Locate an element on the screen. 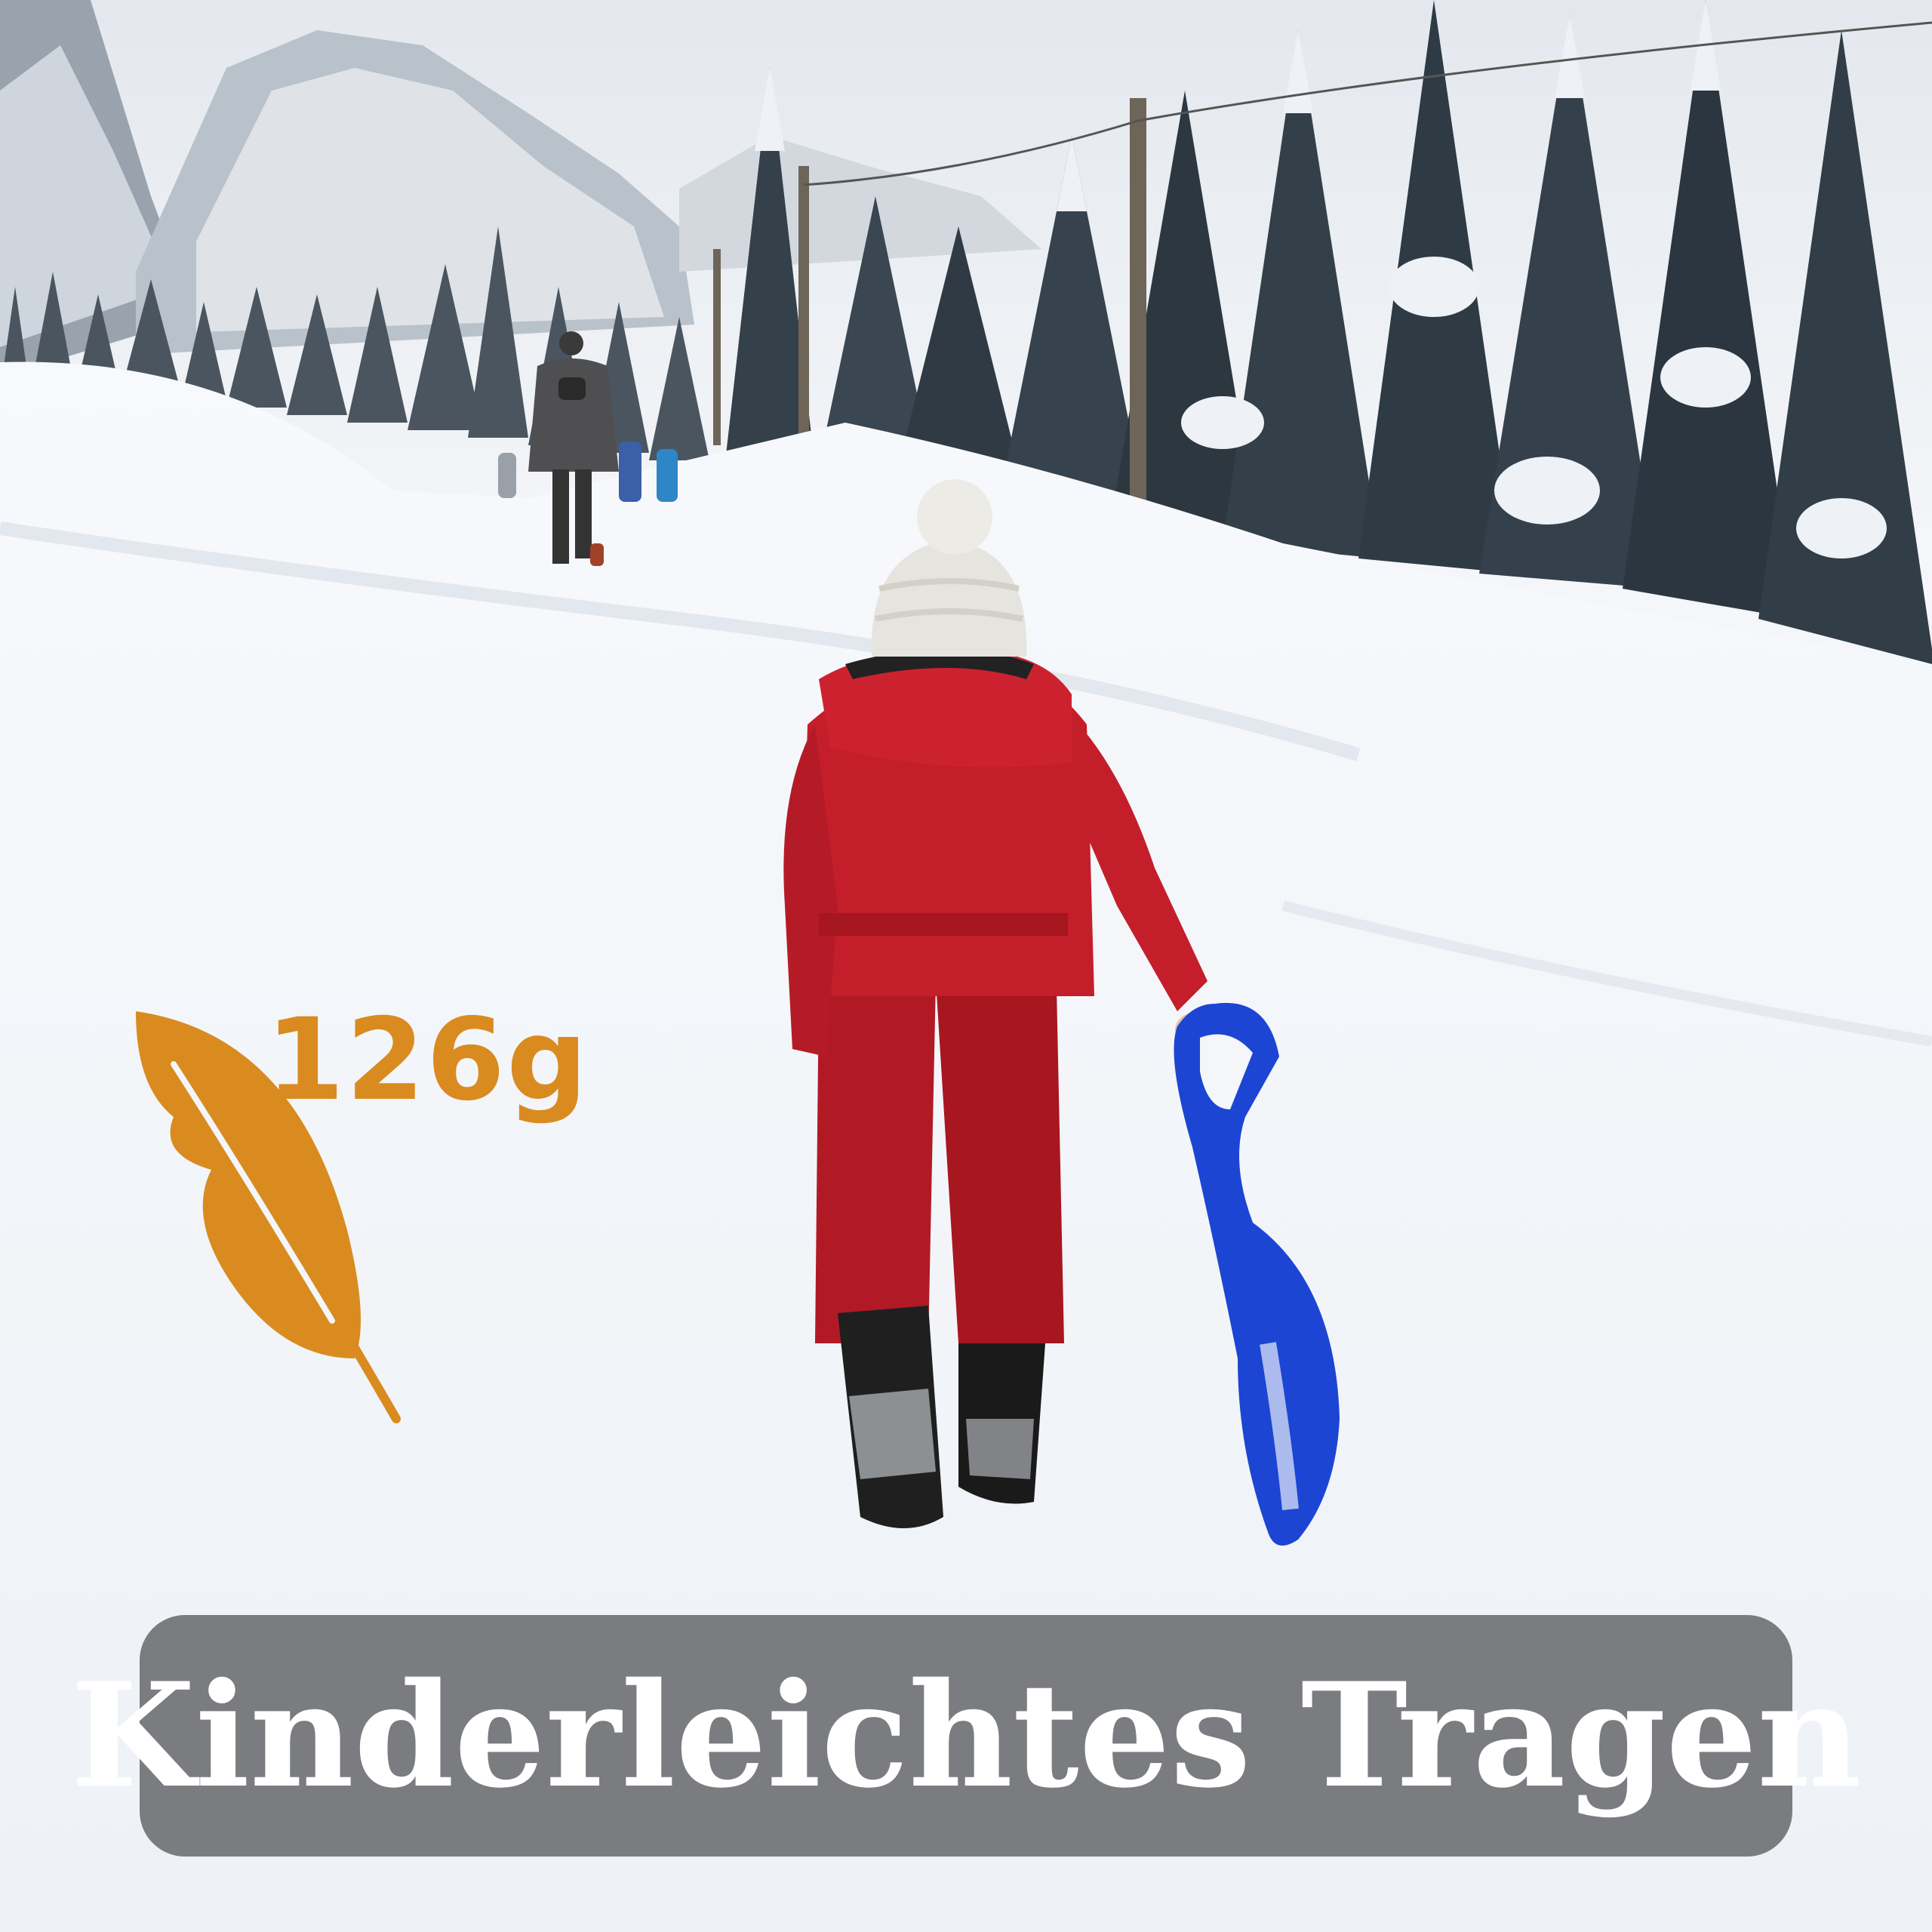 This screenshot has width=1932, height=1932. caption-banner: Kinderleichtes Tragen is located at coordinates (966, 1736).